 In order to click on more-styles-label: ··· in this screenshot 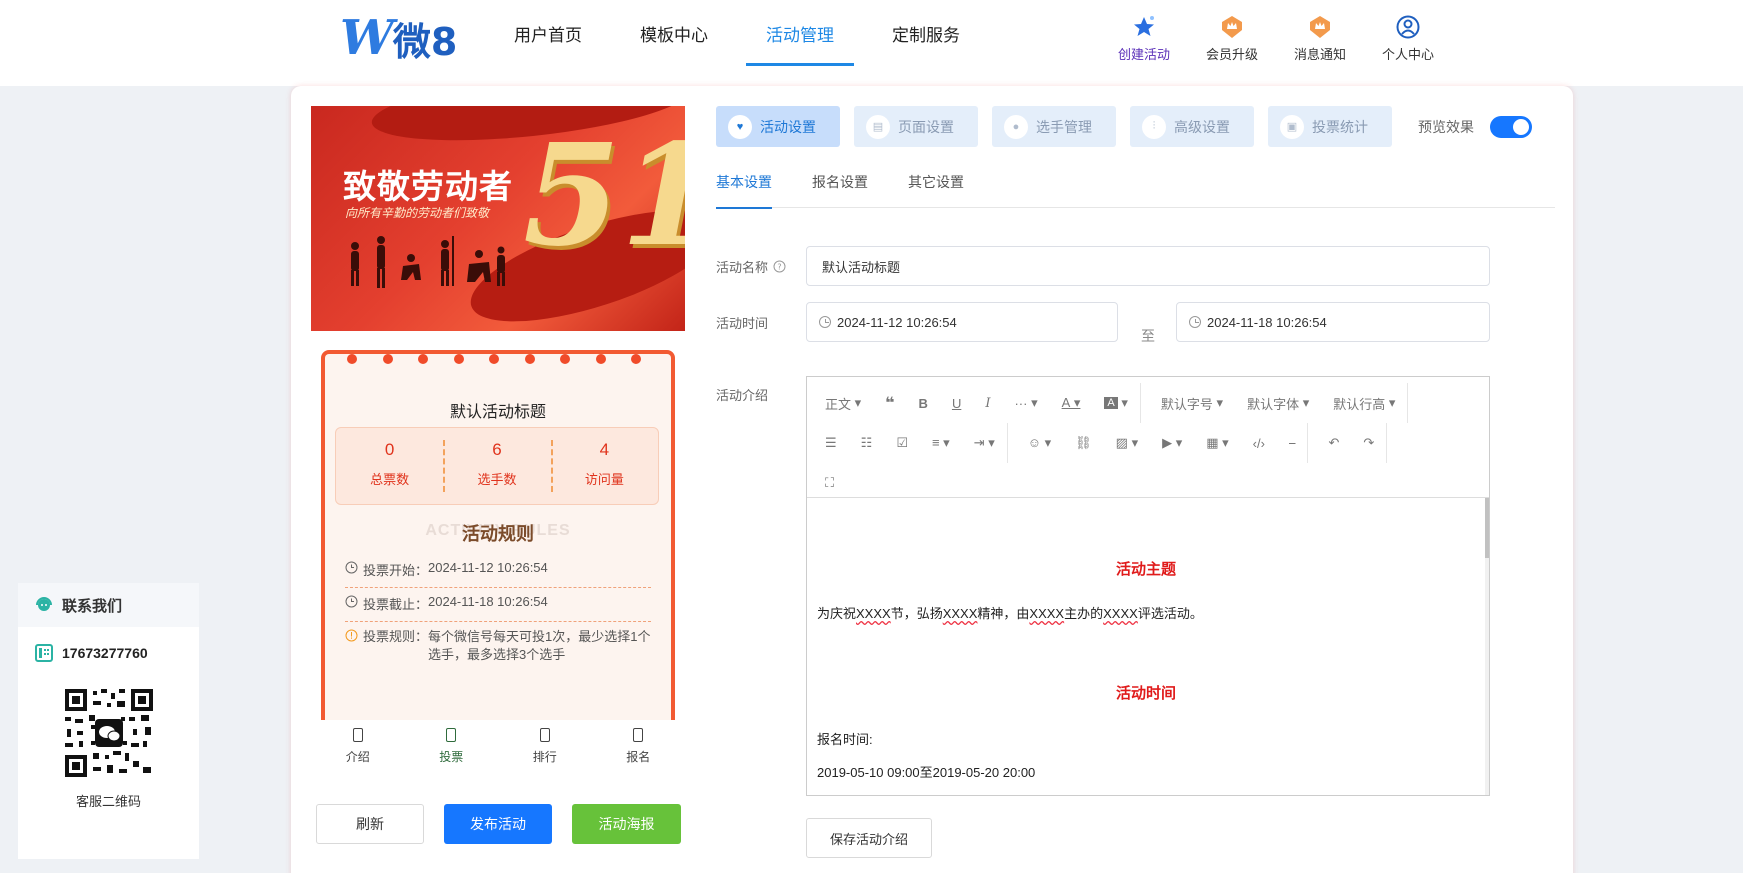, I will do `click(1021, 403)`.